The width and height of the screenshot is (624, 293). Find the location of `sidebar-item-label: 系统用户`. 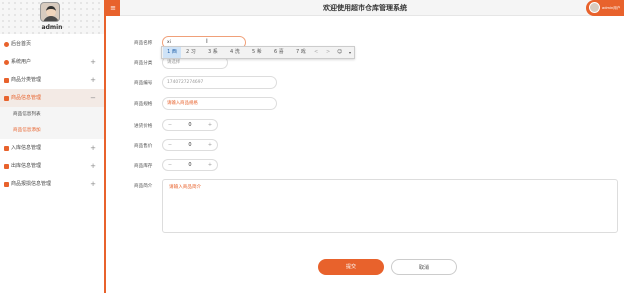

sidebar-item-label: 系统用户 is located at coordinates (21, 62).